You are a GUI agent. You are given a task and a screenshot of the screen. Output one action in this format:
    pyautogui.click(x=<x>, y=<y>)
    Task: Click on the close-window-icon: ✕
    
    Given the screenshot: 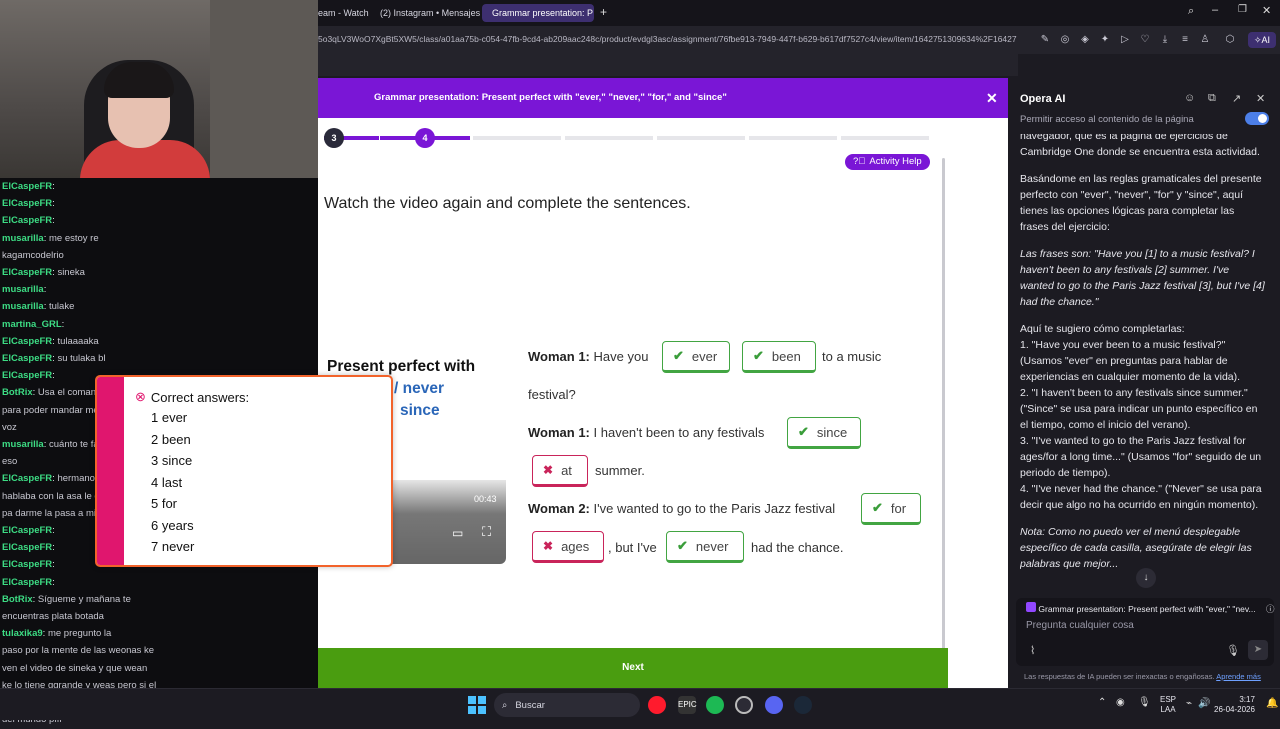 What is the action you would take?
    pyautogui.click(x=1266, y=10)
    